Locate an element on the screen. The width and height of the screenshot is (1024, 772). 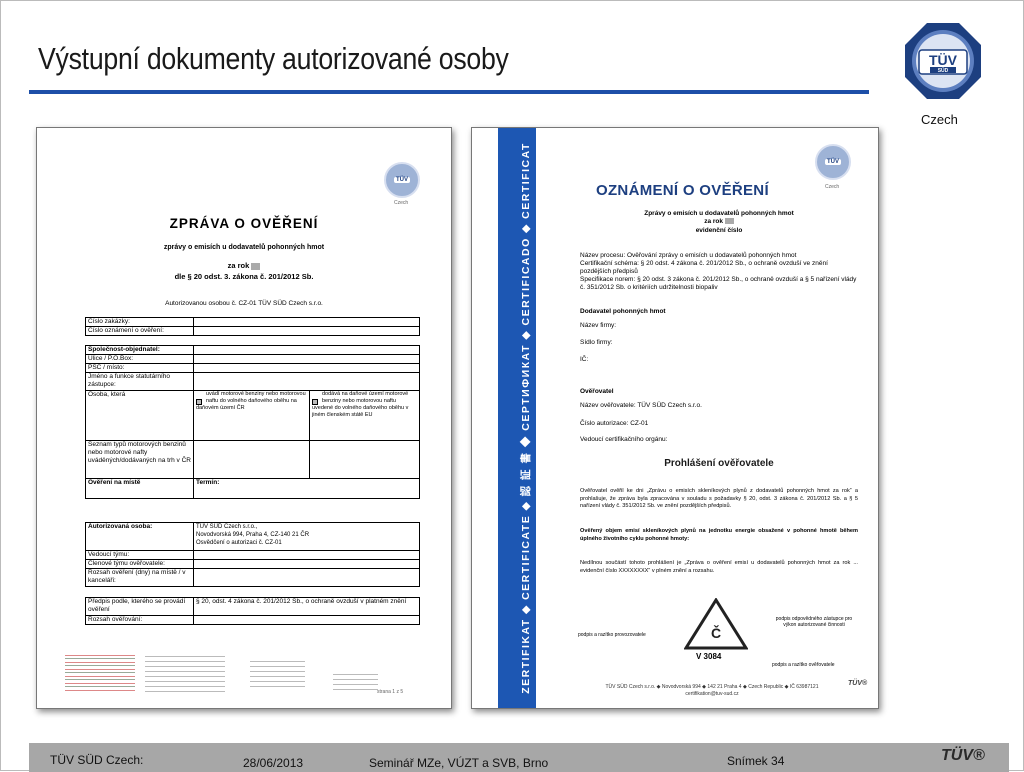
vedouci: Vedoucí certifikačního orgánu: is located at coordinates (624, 439).